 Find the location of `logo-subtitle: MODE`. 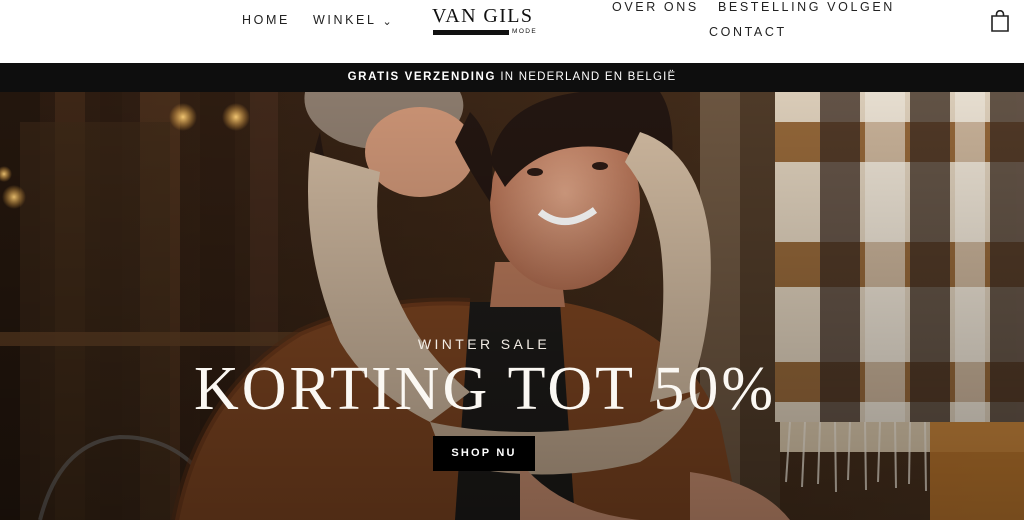

logo-subtitle: MODE is located at coordinates (525, 31).